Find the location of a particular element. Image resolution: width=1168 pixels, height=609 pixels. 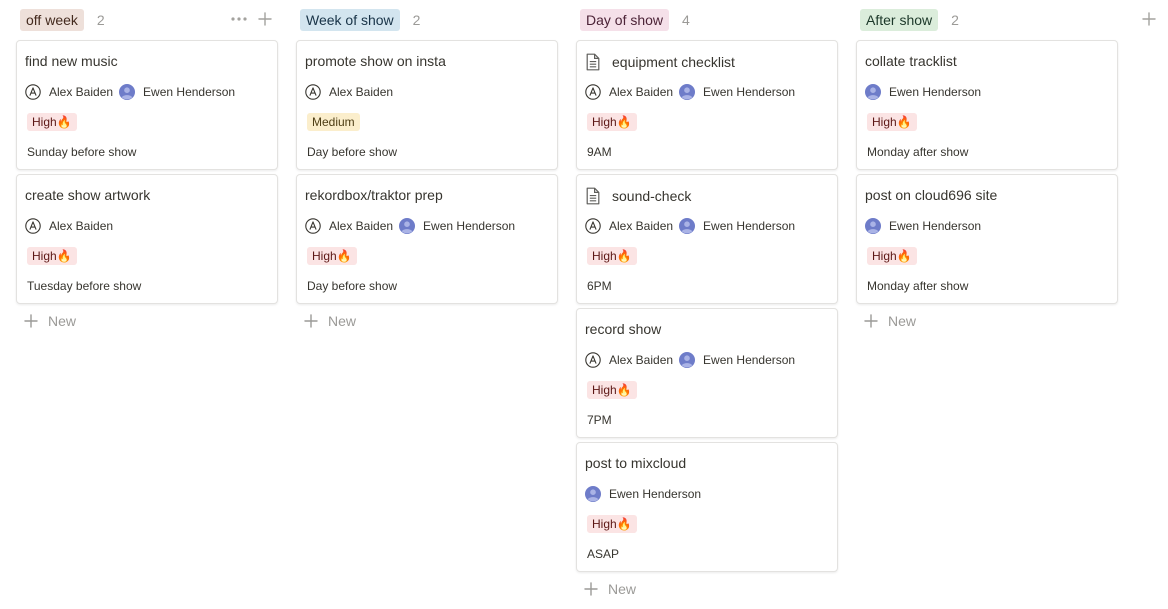

due-date: 7PM is located at coordinates (599, 420).